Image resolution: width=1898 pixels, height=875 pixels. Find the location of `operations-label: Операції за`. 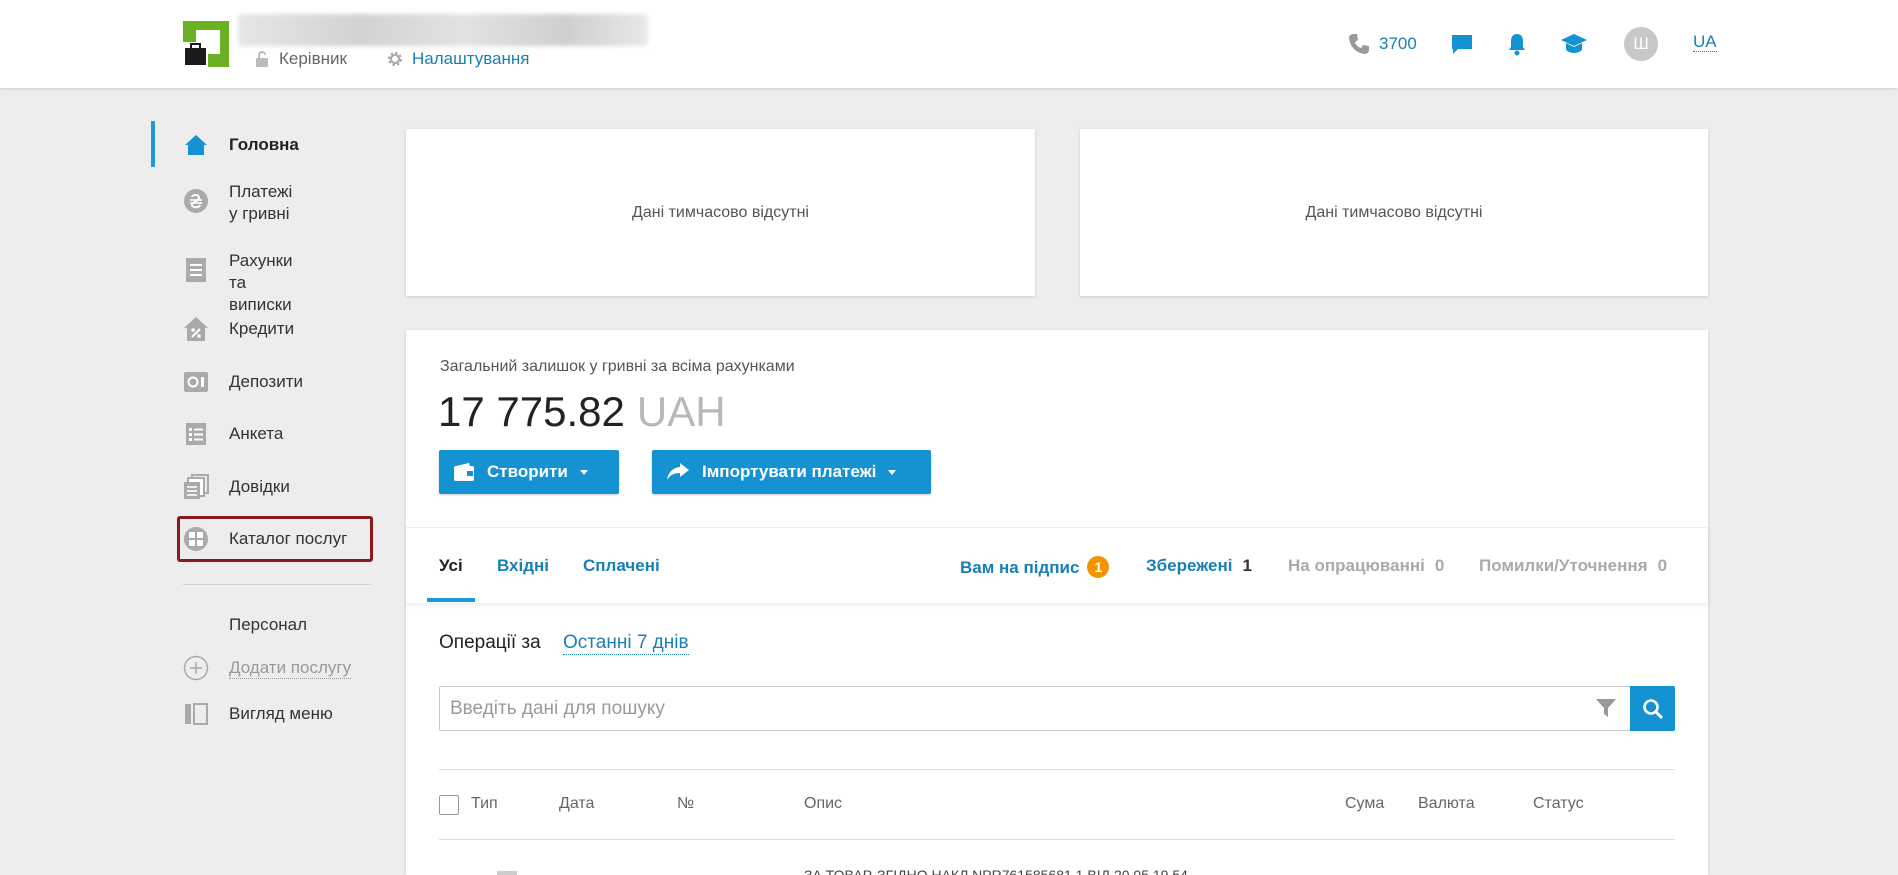

operations-label: Операції за is located at coordinates (490, 642).